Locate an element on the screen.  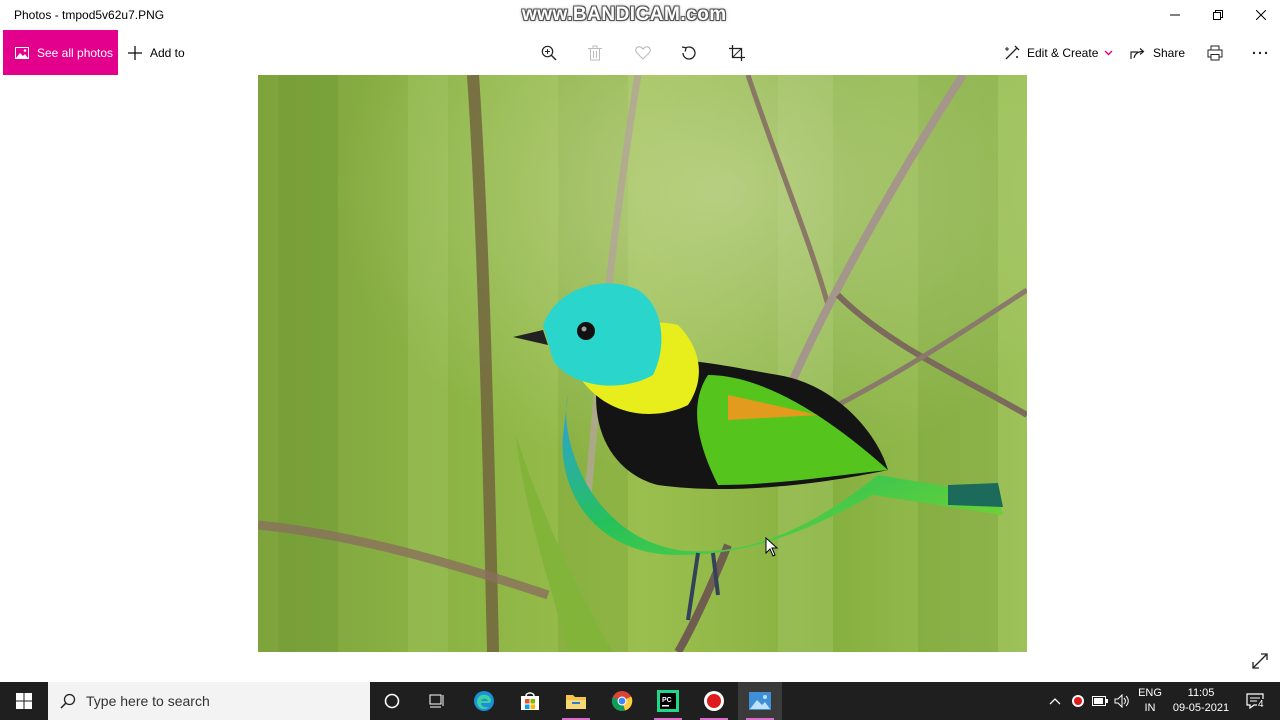
bandicam-watermark: www.BANDICAM.com is located at coordinates (624, 14).